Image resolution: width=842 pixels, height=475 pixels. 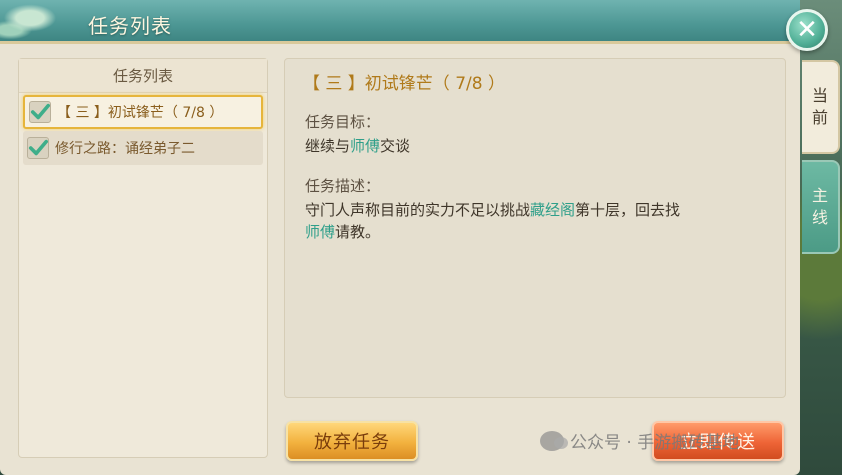 I want to click on goal-text-post: 交谈, so click(x=395, y=146).